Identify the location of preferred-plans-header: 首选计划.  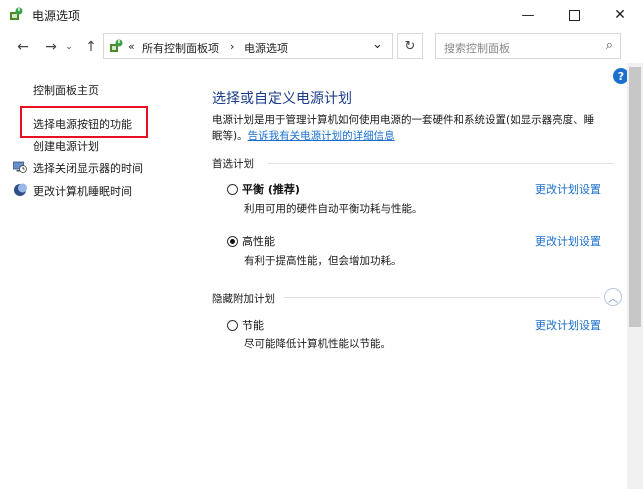
(233, 164).